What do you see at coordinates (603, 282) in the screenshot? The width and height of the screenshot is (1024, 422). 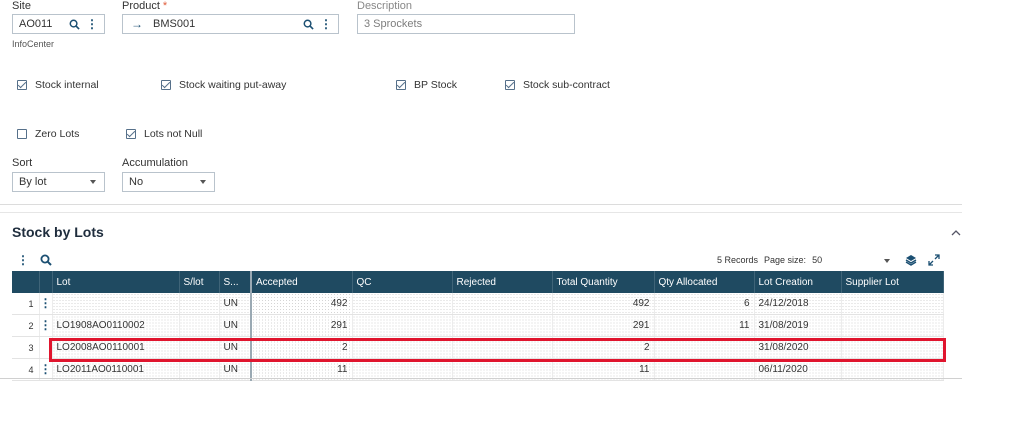 I see `col-total-quantity: Total Quantity` at bounding box center [603, 282].